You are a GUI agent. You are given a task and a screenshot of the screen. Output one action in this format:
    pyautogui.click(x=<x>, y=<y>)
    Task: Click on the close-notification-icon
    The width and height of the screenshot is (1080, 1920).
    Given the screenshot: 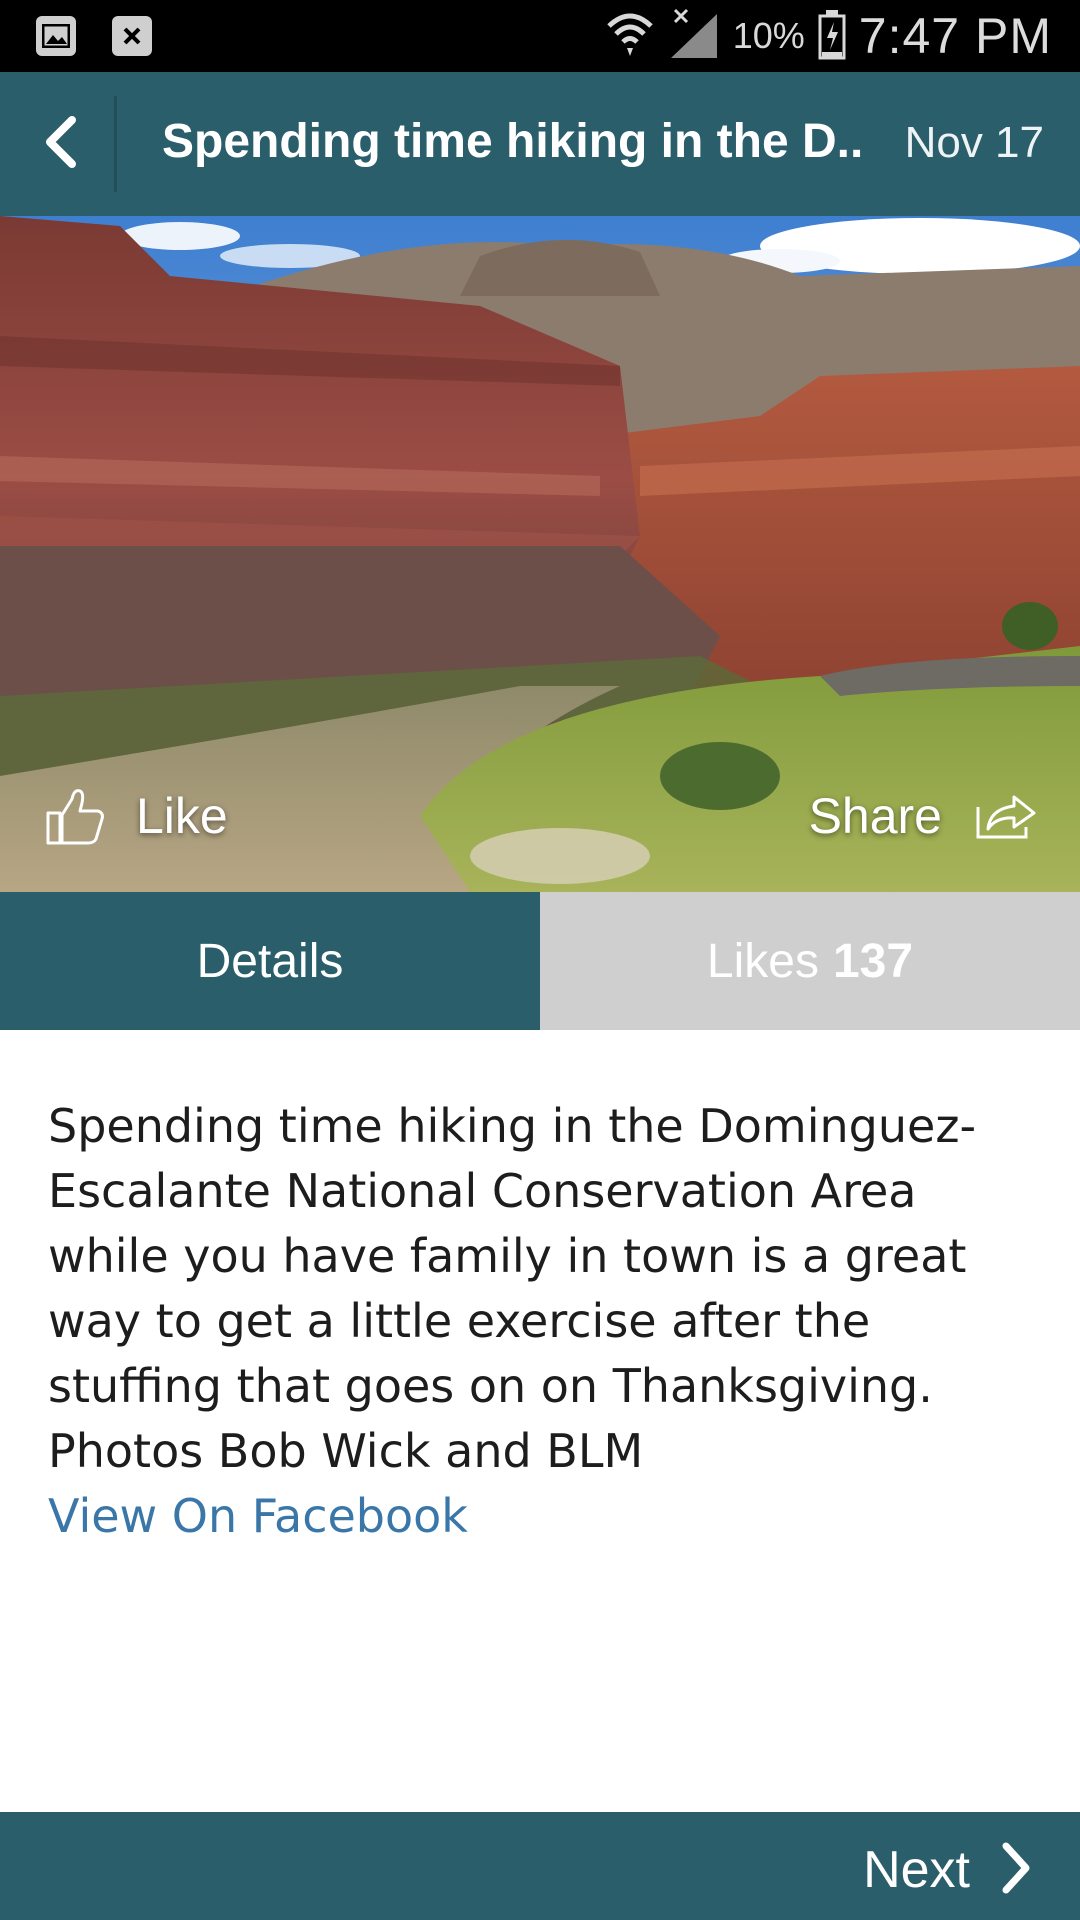 What is the action you would take?
    pyautogui.click(x=132, y=36)
    